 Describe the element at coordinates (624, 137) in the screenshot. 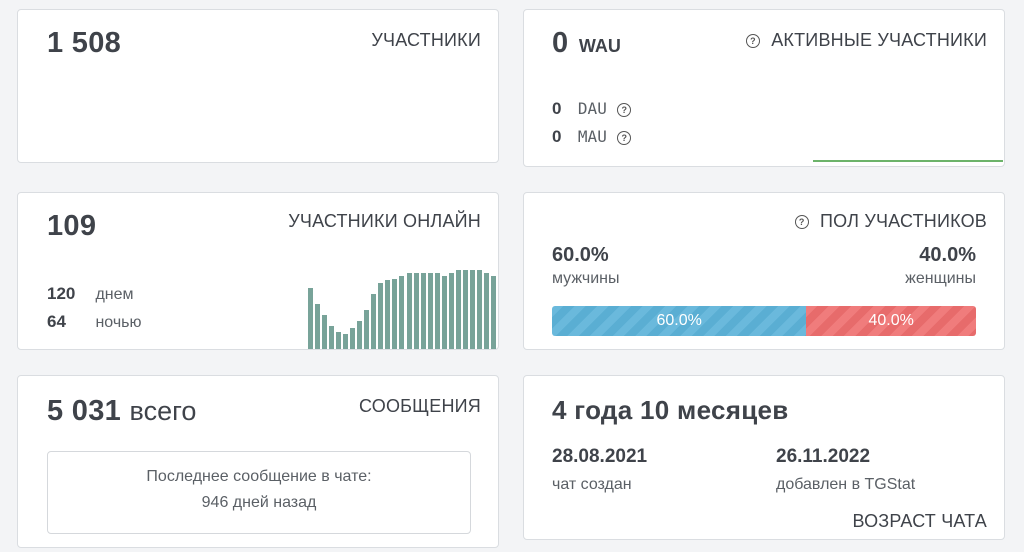

I see `mau-help-icon: ?` at that location.